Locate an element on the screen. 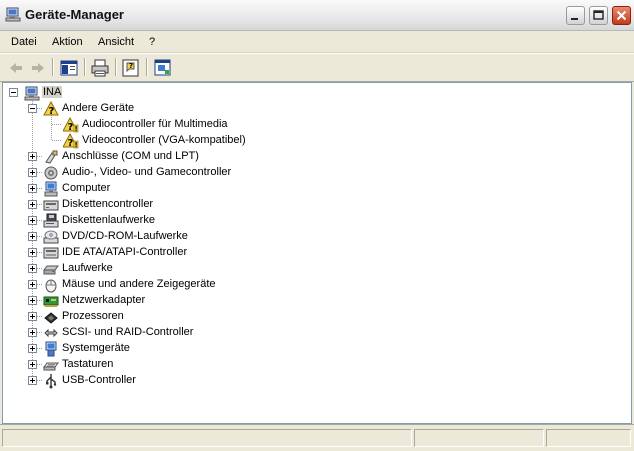  device-manager-icon is located at coordinates (13, 14).